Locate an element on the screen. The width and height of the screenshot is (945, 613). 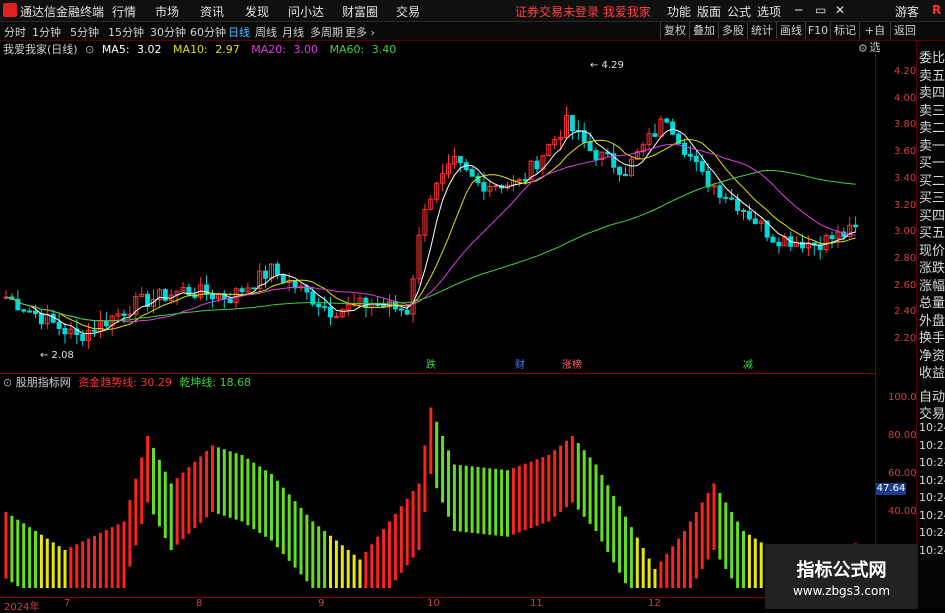
app-title: 通达信金融终端 is located at coordinates (62, 12).